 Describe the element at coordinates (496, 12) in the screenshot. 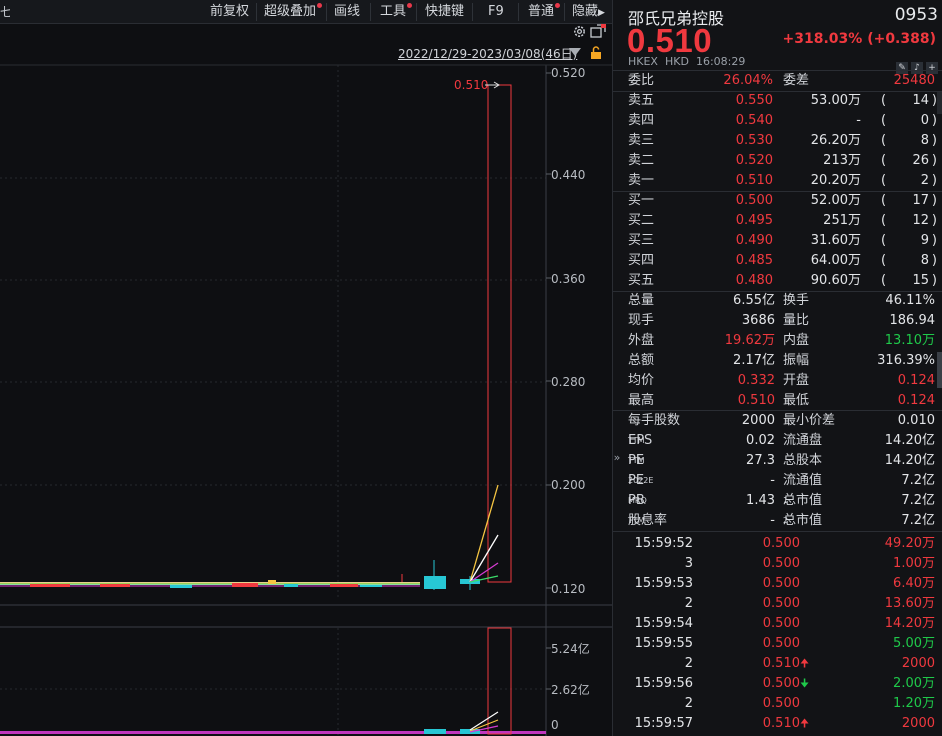

I see `f9-button: F9` at that location.